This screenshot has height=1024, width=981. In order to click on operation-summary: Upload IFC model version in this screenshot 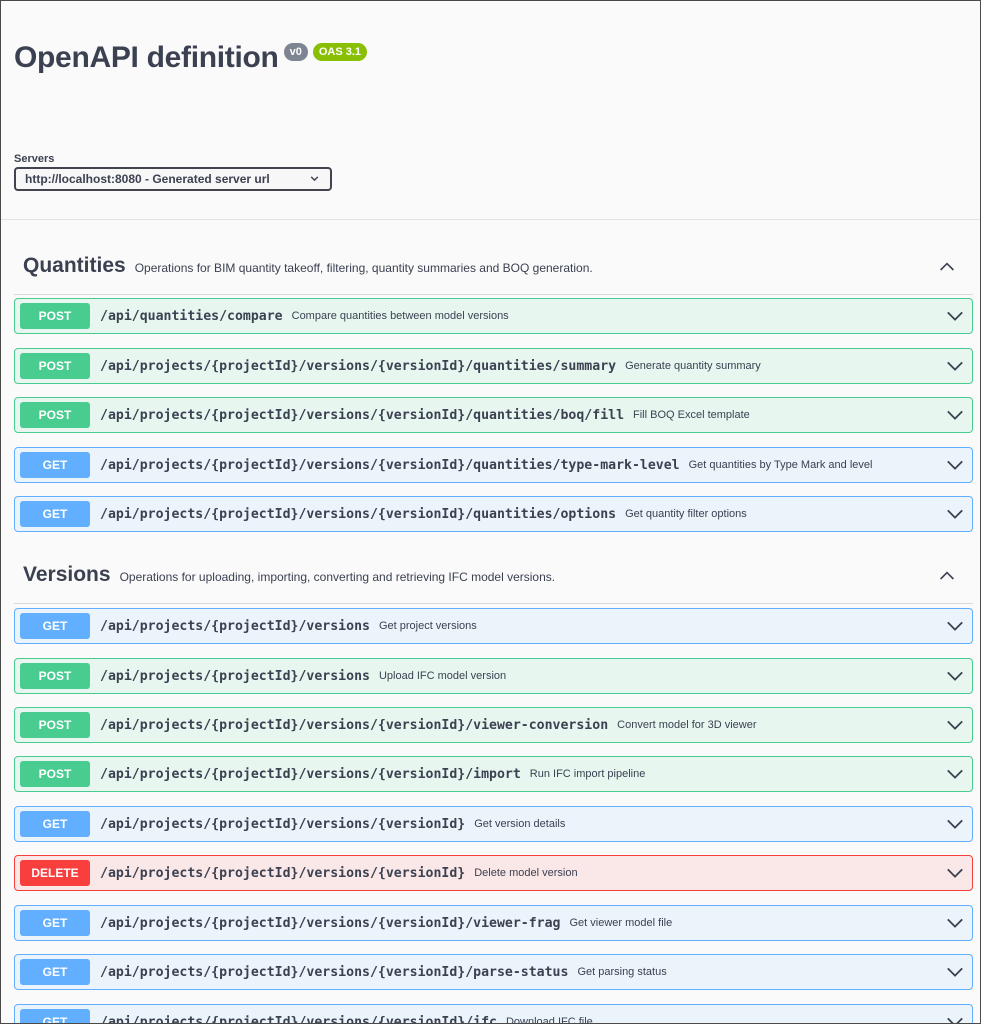, I will do `click(442, 676)`.